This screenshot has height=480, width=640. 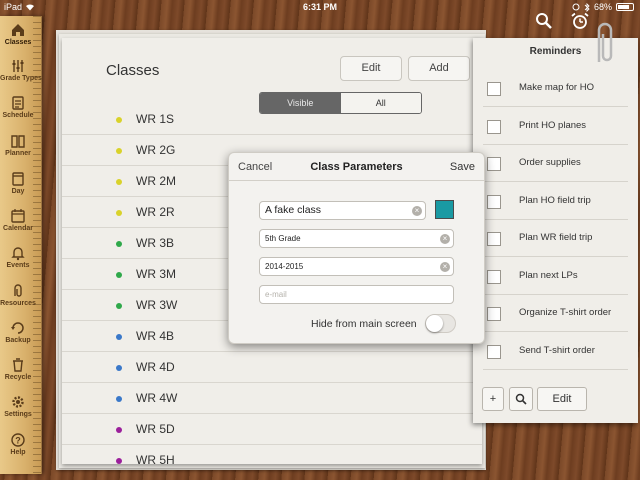 I want to click on nav-item-settings: Settings, so click(x=18, y=406).